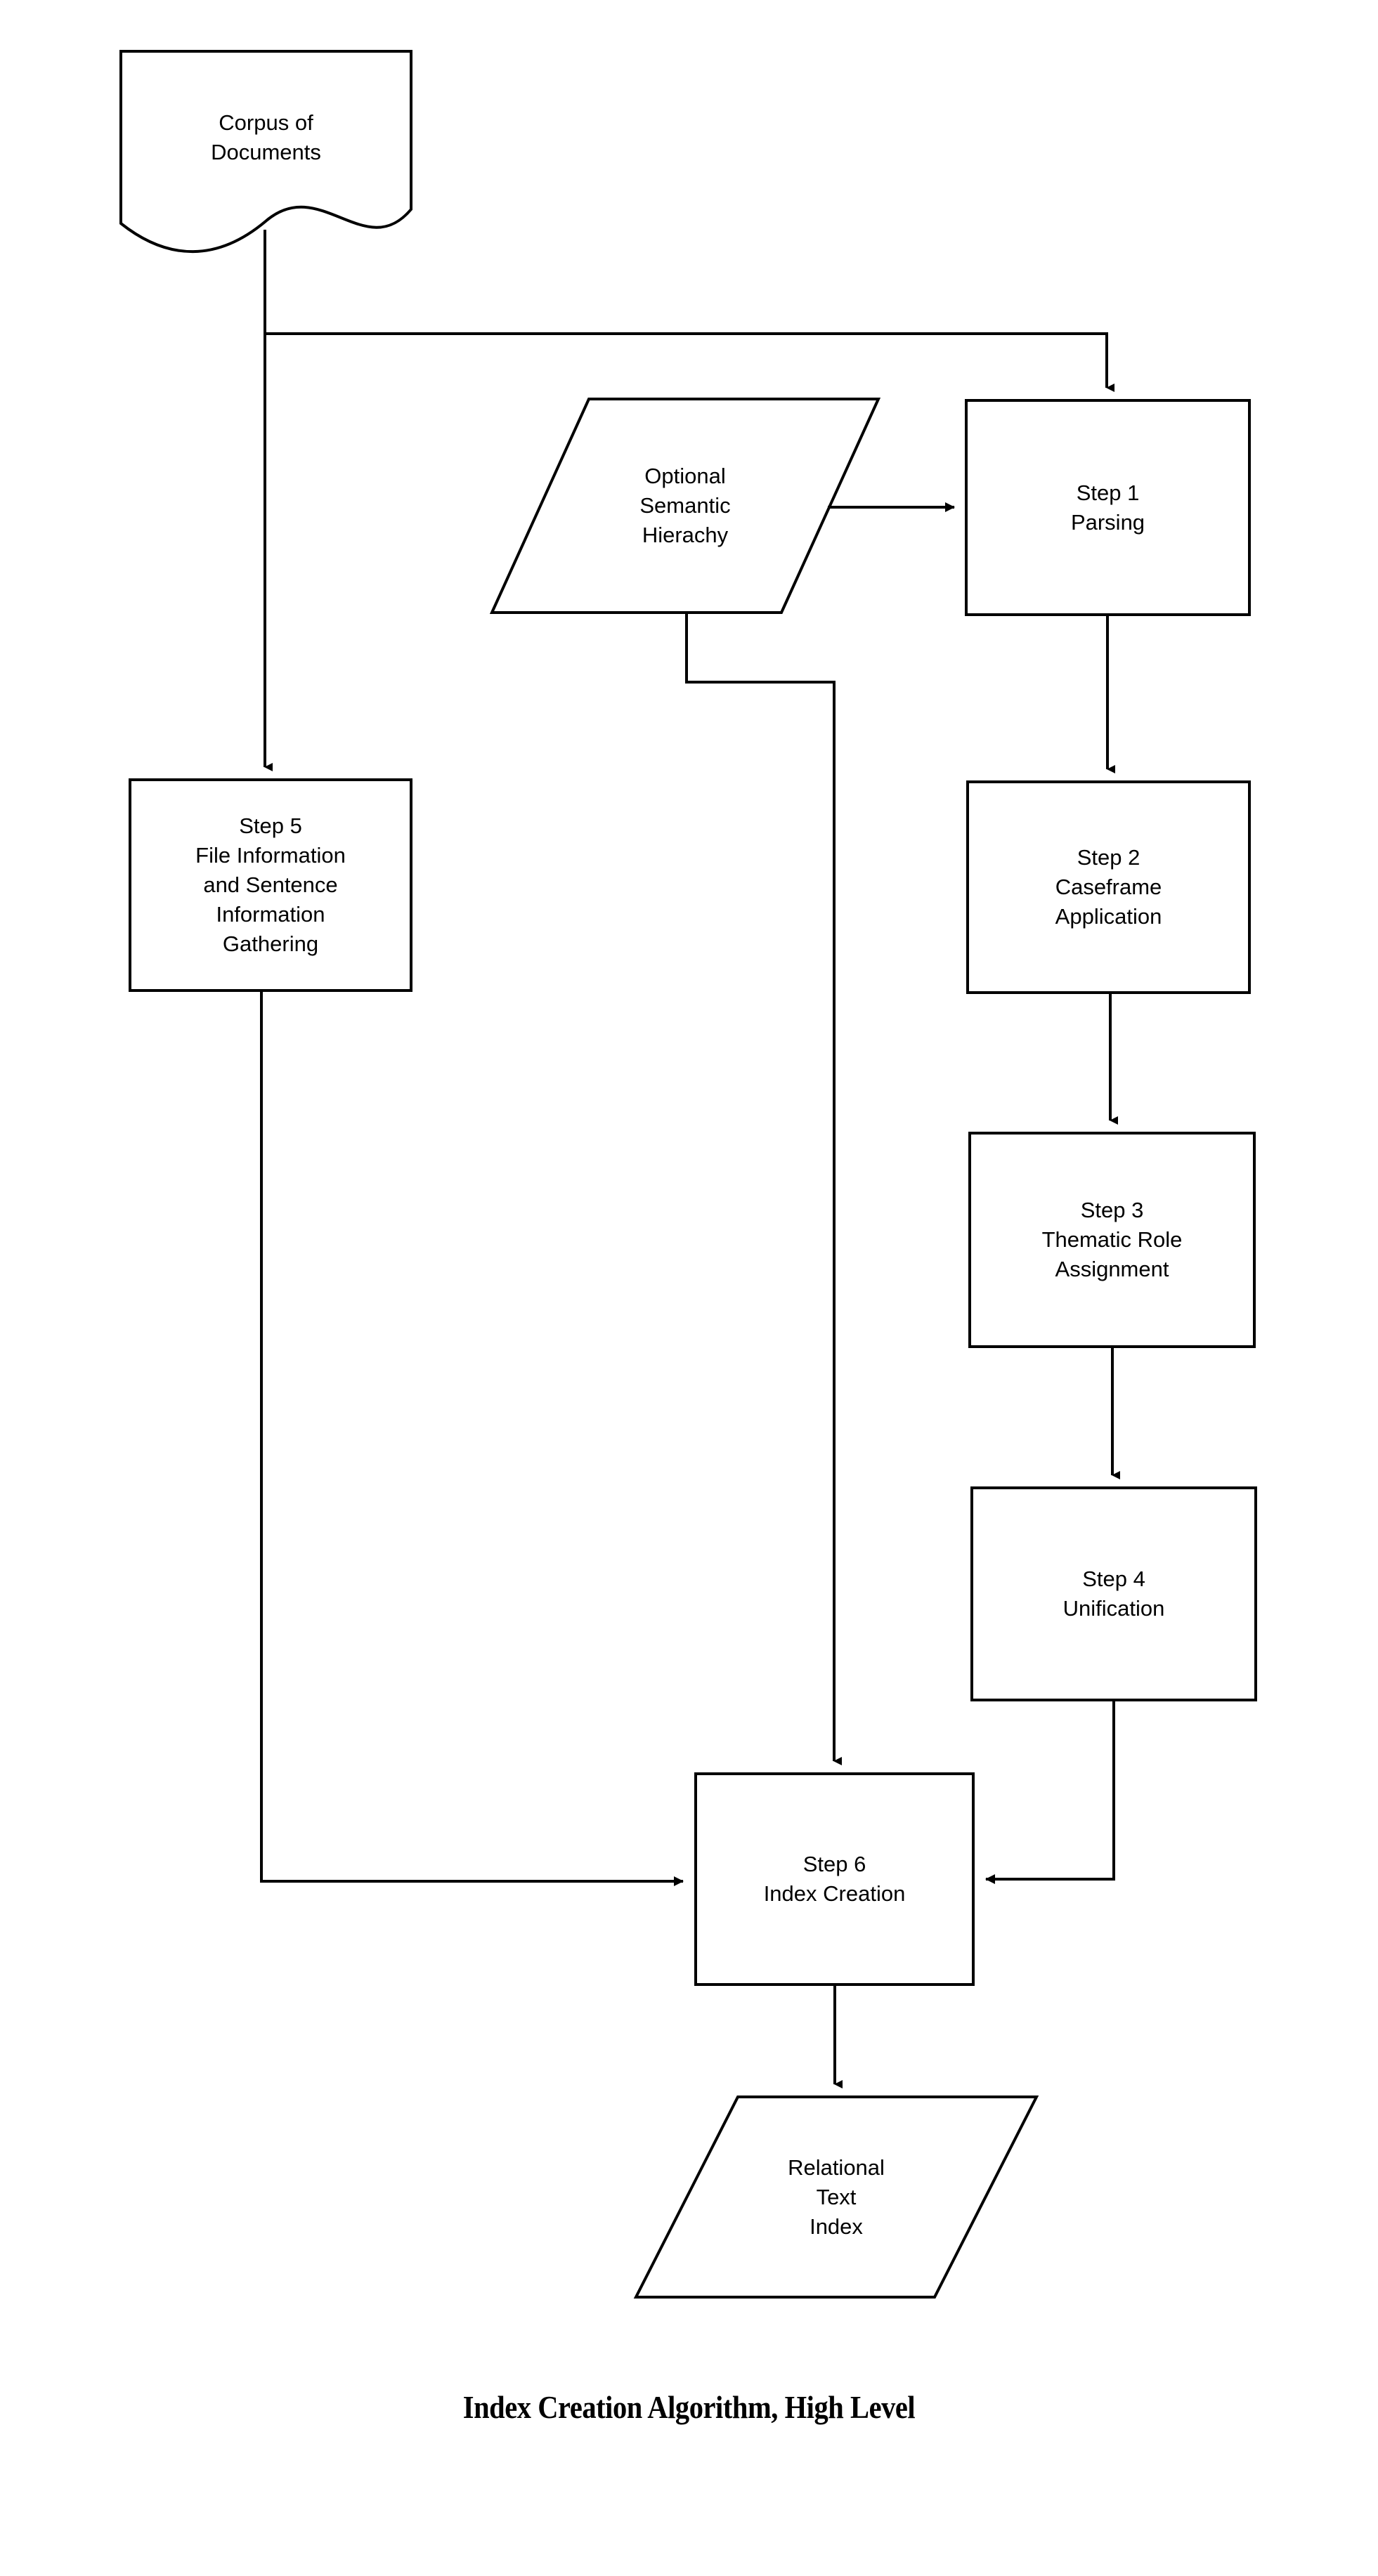 The width and height of the screenshot is (1378, 2576). I want to click on node-step-3-thematic-role-assignment, so click(1112, 1240).